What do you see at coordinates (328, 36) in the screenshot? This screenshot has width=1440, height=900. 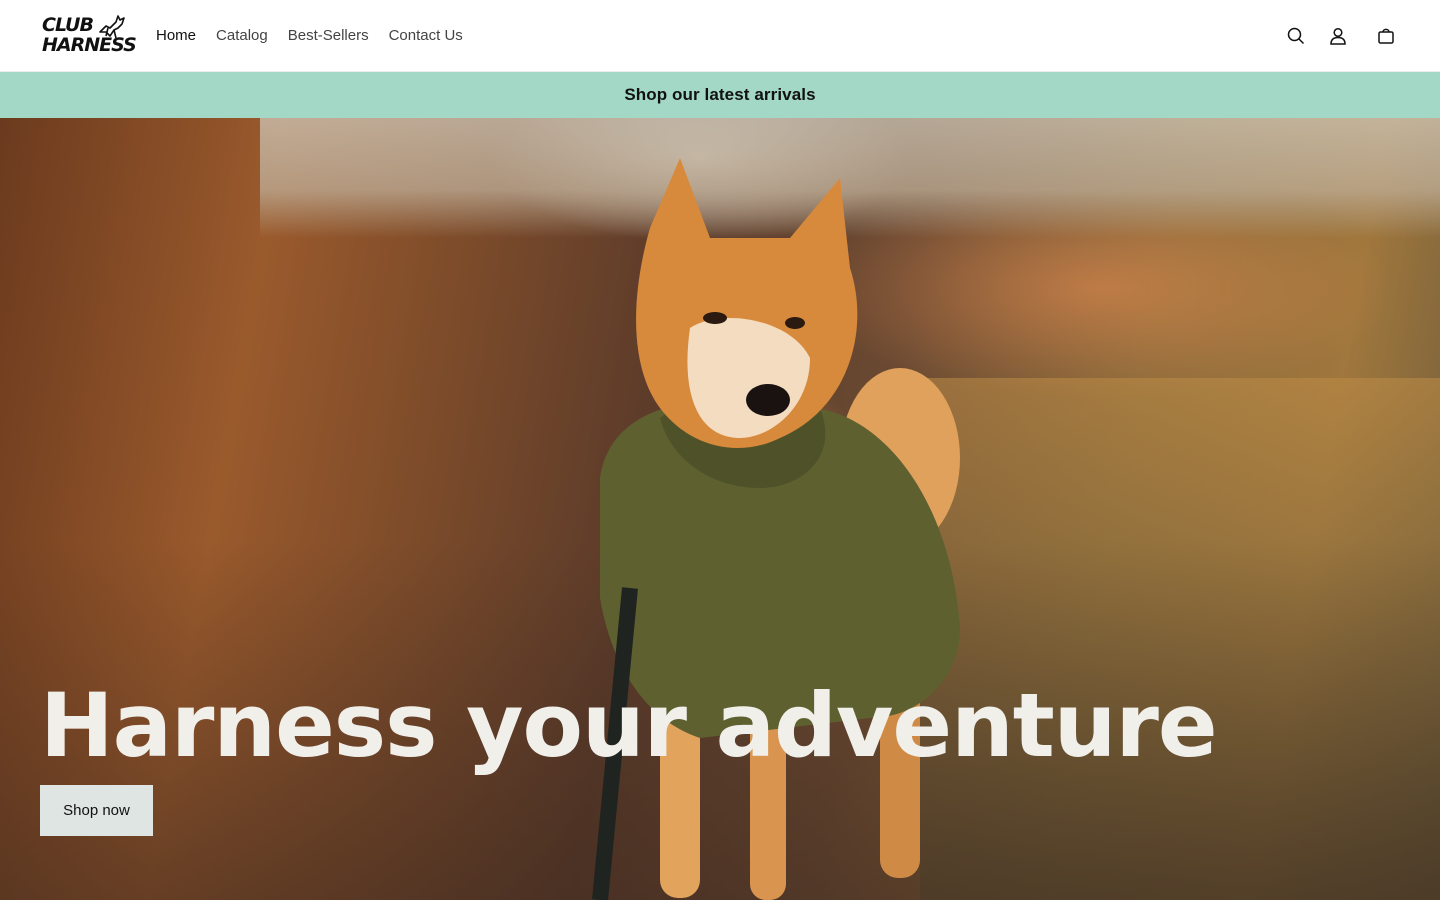 I see `nav-item-best-sellers: Best-Sellers` at bounding box center [328, 36].